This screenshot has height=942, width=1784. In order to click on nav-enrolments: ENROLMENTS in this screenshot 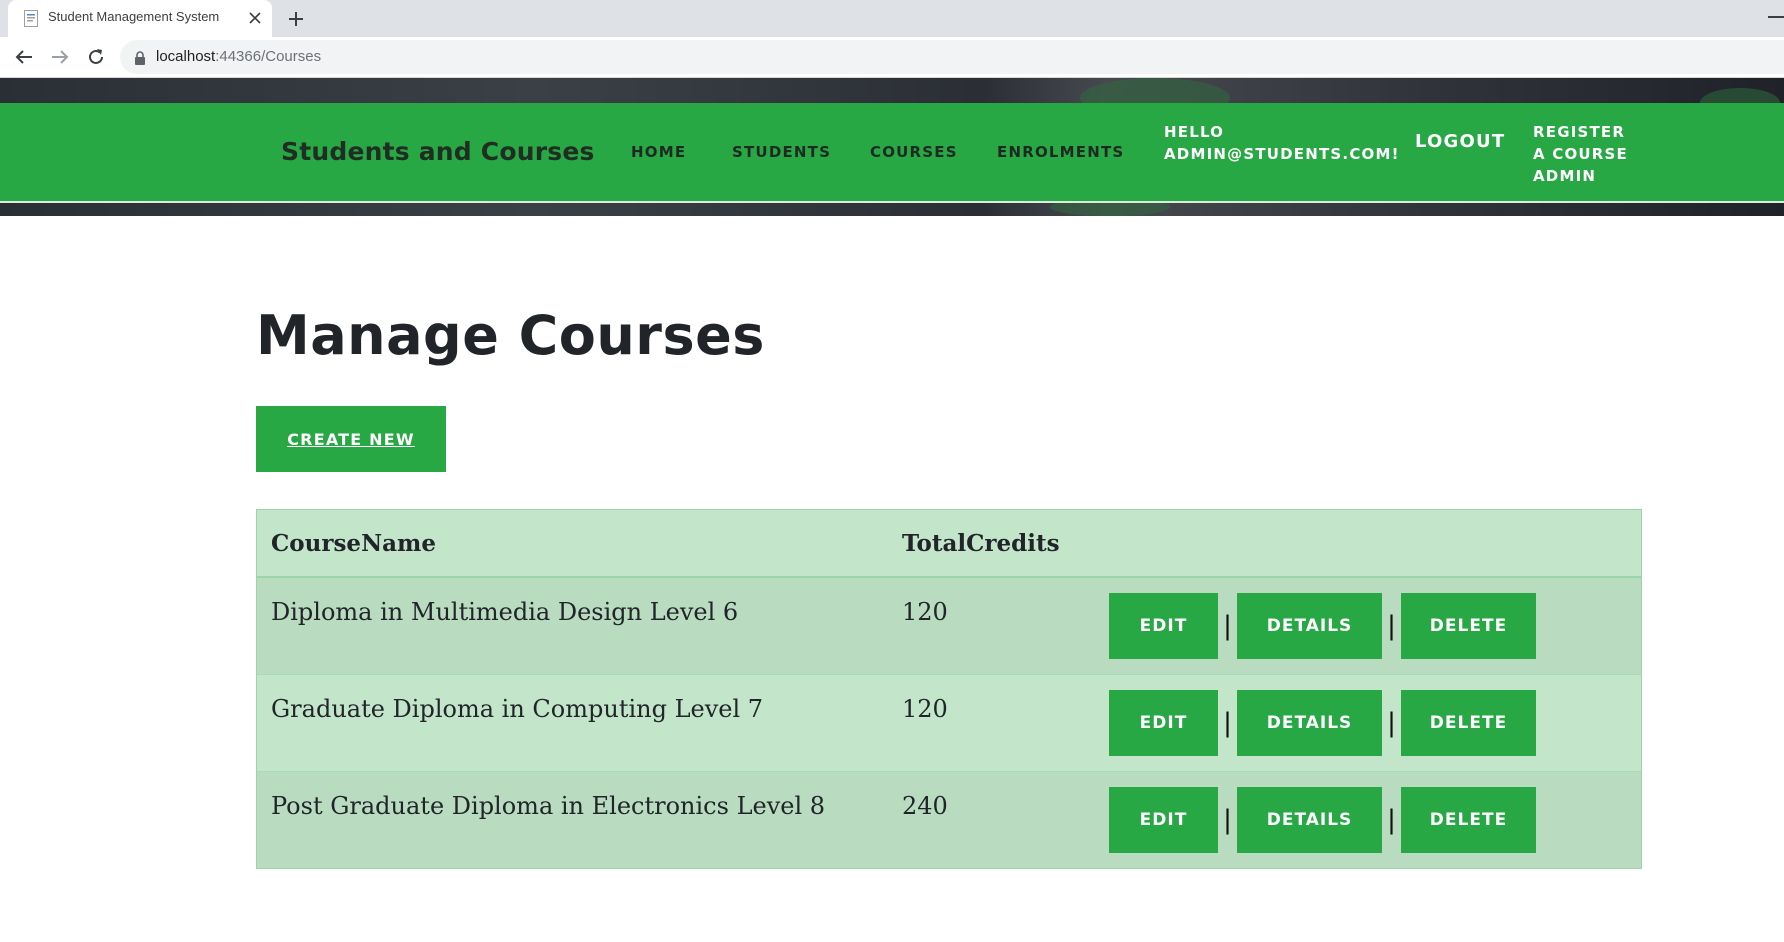, I will do `click(1060, 152)`.